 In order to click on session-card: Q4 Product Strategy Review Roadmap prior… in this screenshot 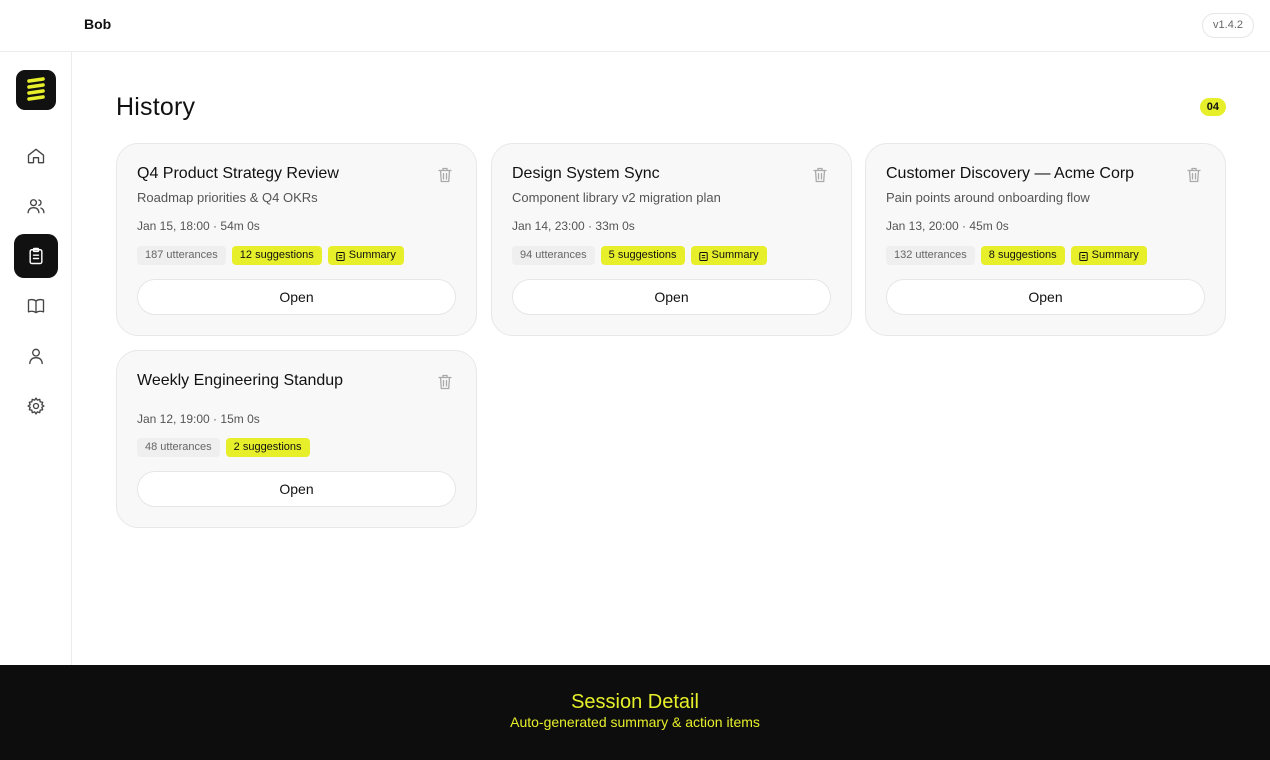, I will do `click(296, 239)`.